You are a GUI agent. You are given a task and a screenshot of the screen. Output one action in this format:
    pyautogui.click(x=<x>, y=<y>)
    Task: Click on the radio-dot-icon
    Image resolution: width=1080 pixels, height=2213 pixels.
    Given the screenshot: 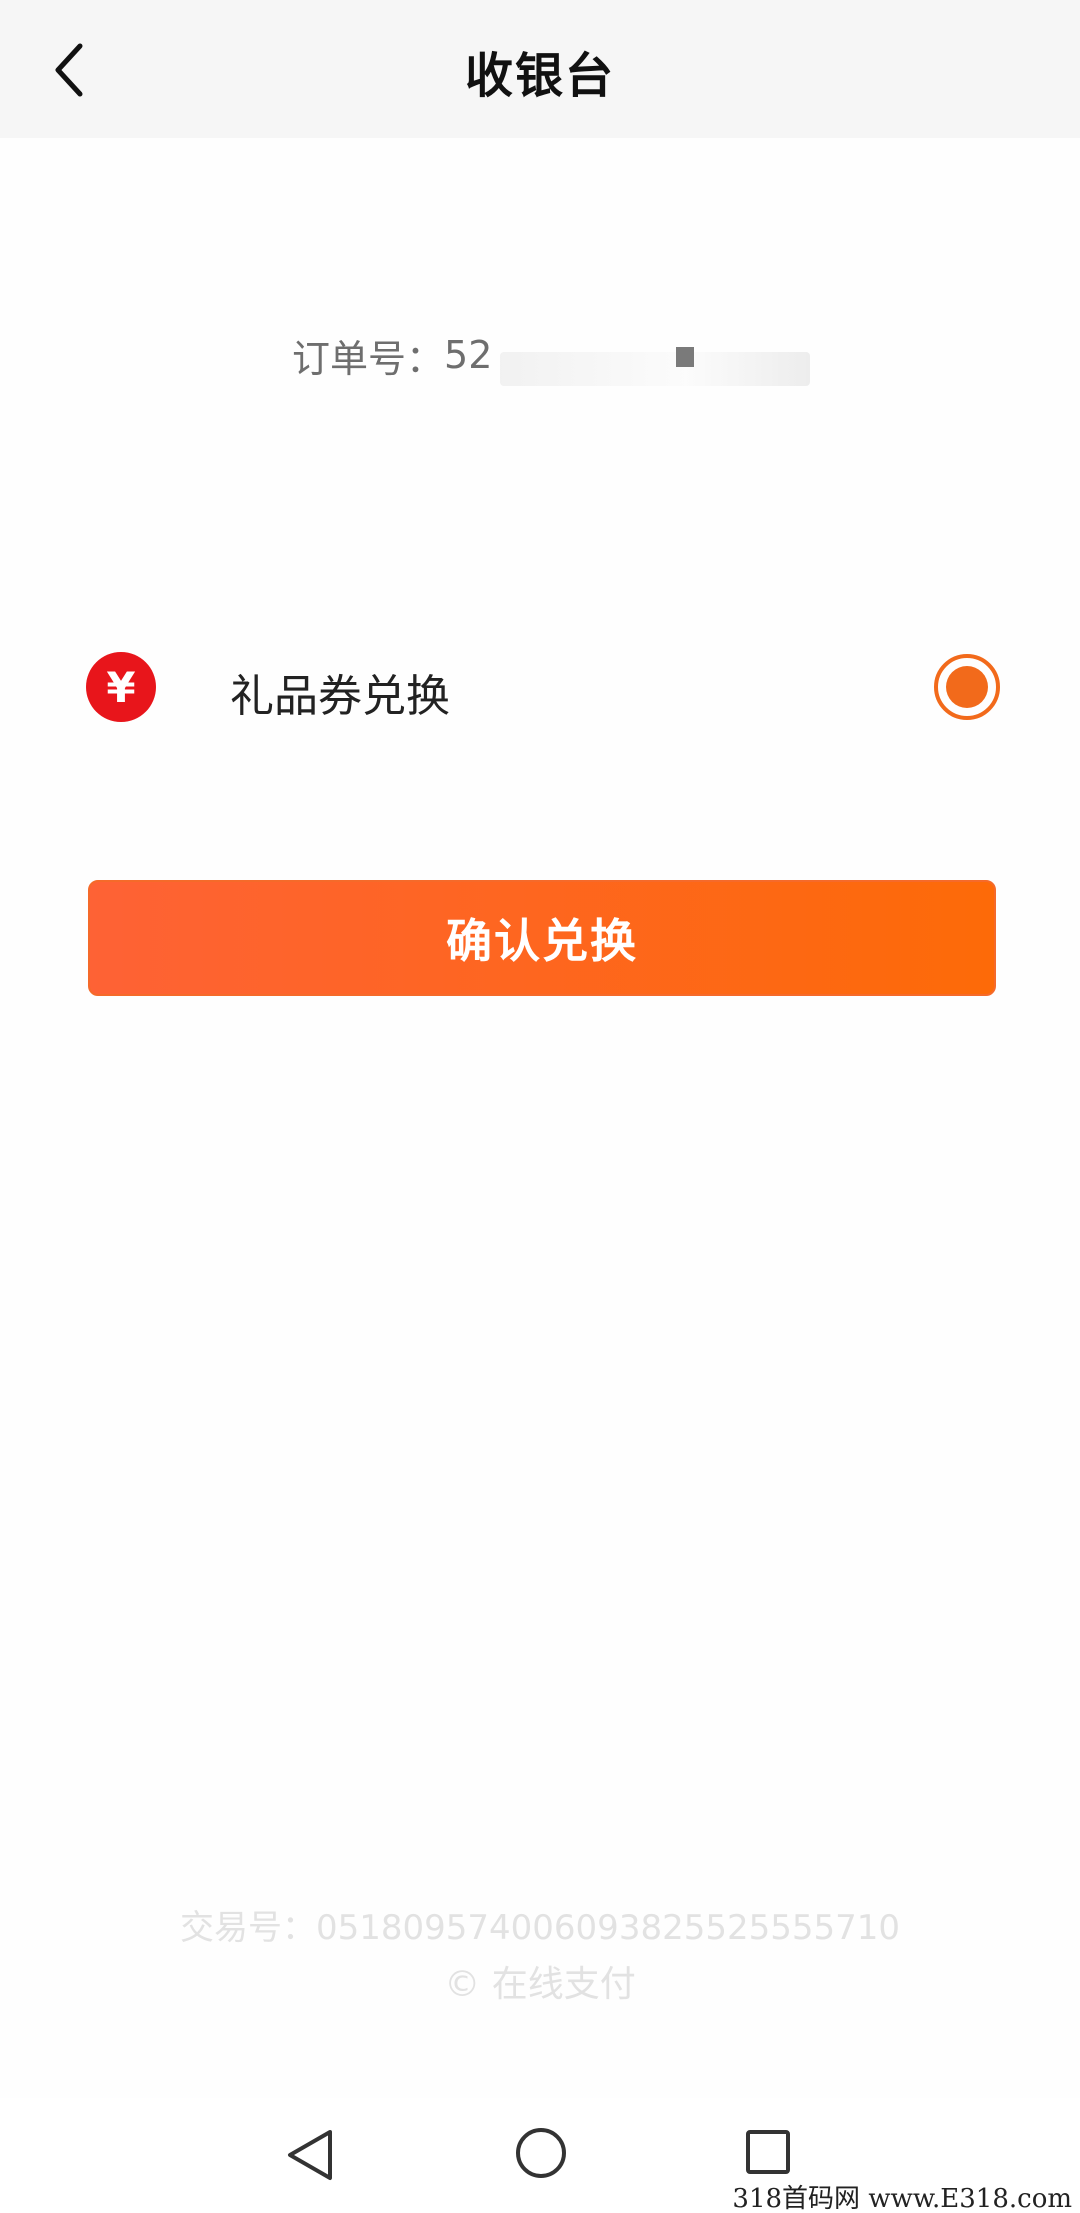 What is the action you would take?
    pyautogui.click(x=967, y=687)
    